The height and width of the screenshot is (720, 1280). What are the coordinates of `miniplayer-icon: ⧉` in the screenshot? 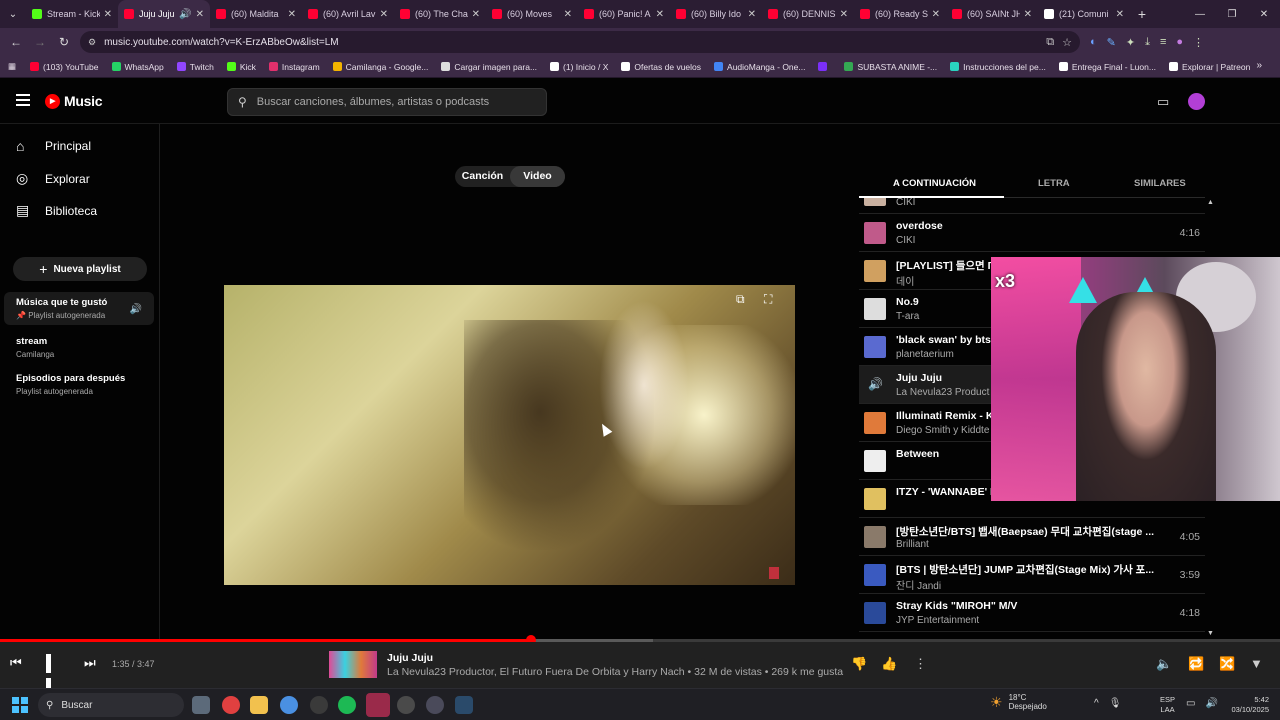 It's located at (740, 299).